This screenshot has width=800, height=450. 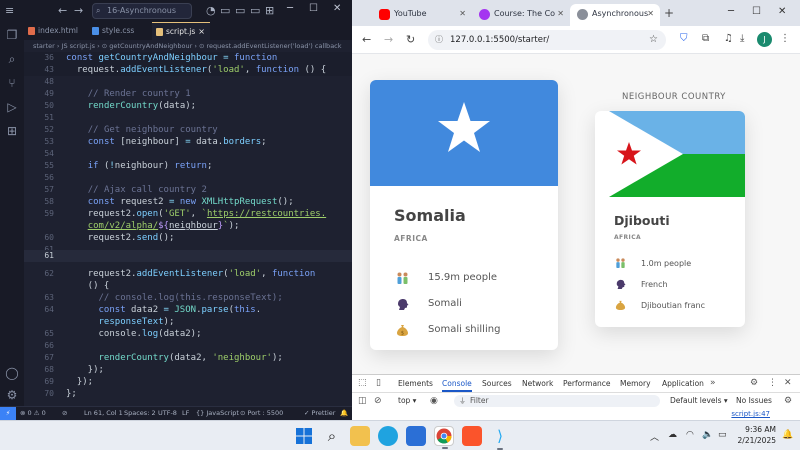 I want to click on prettier-status: ✓ Prettier, so click(x=319, y=413).